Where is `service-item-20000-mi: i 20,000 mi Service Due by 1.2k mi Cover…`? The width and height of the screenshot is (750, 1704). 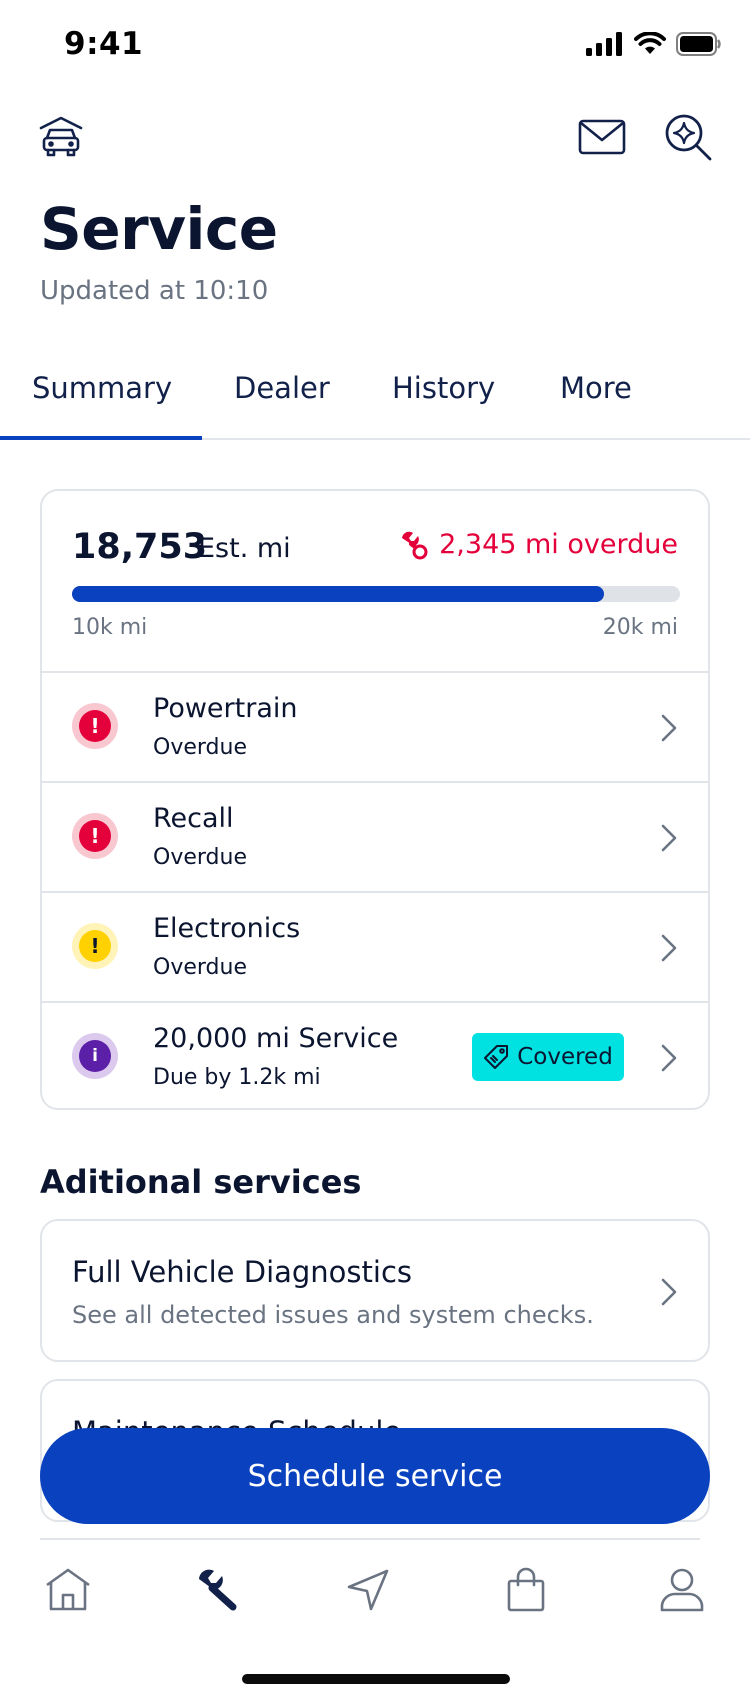
service-item-20000-mi: i 20,000 mi Service Due by 1.2k mi Cover… is located at coordinates (375, 1055).